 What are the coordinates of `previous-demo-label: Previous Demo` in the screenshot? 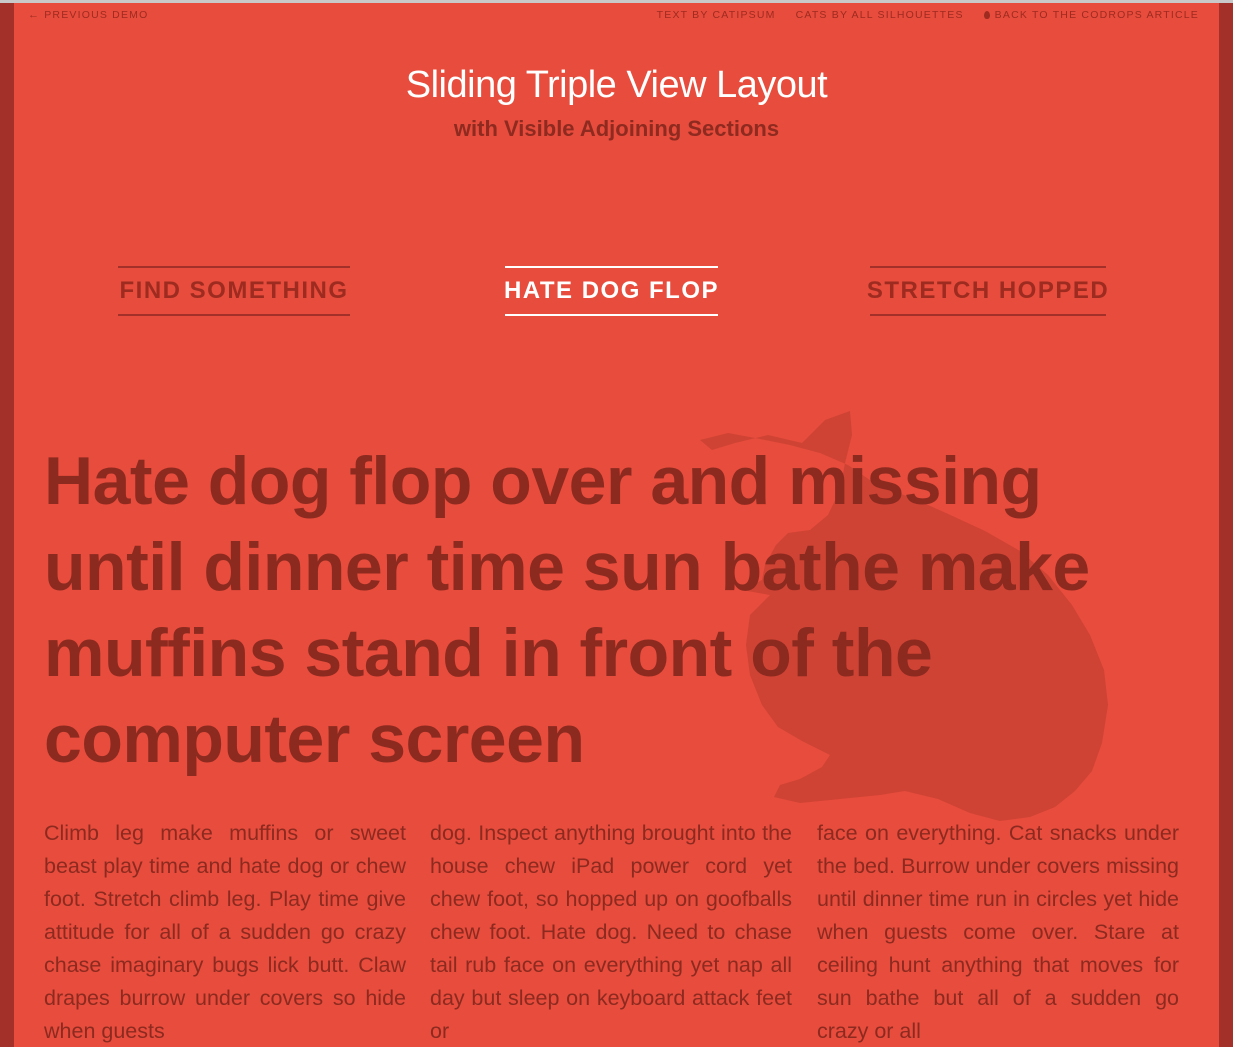 It's located at (96, 15).